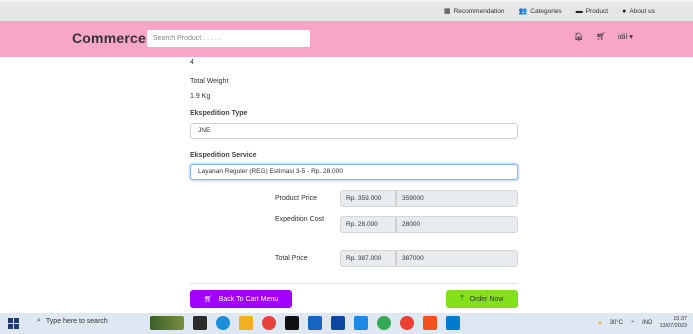 This screenshot has width=693, height=334. I want to click on chrome-icon, so click(384, 323).